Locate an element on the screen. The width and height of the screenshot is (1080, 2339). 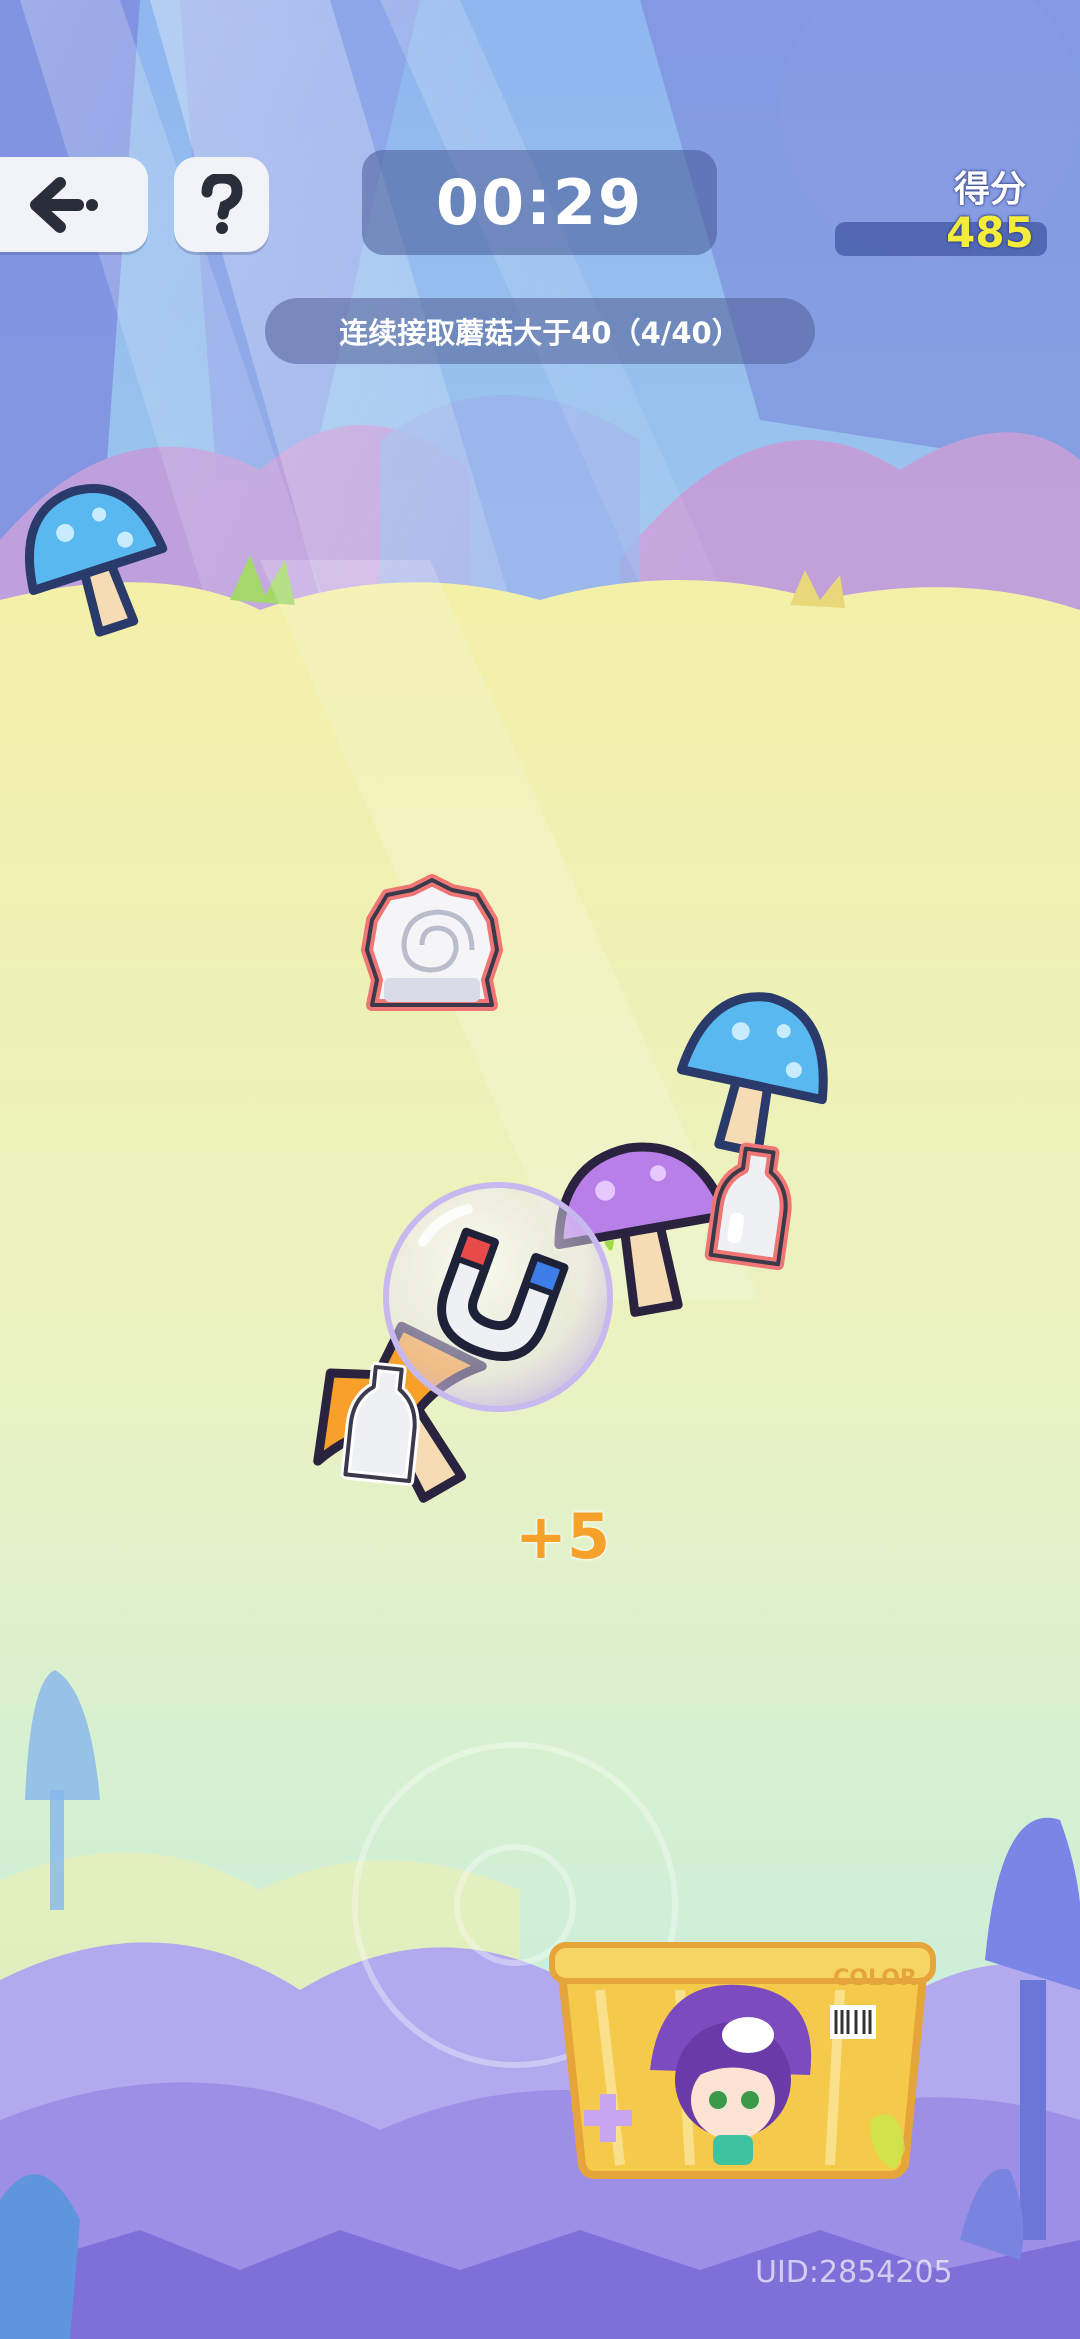
question-mark-icon is located at coordinates (222, 203).